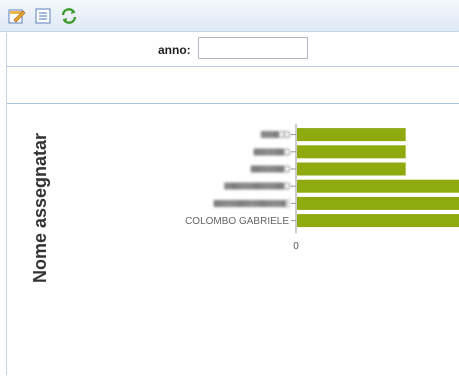 The image size is (459, 380). What do you see at coordinates (237, 221) in the screenshot?
I see `category-label: COLOMBO GABRIELE` at bounding box center [237, 221].